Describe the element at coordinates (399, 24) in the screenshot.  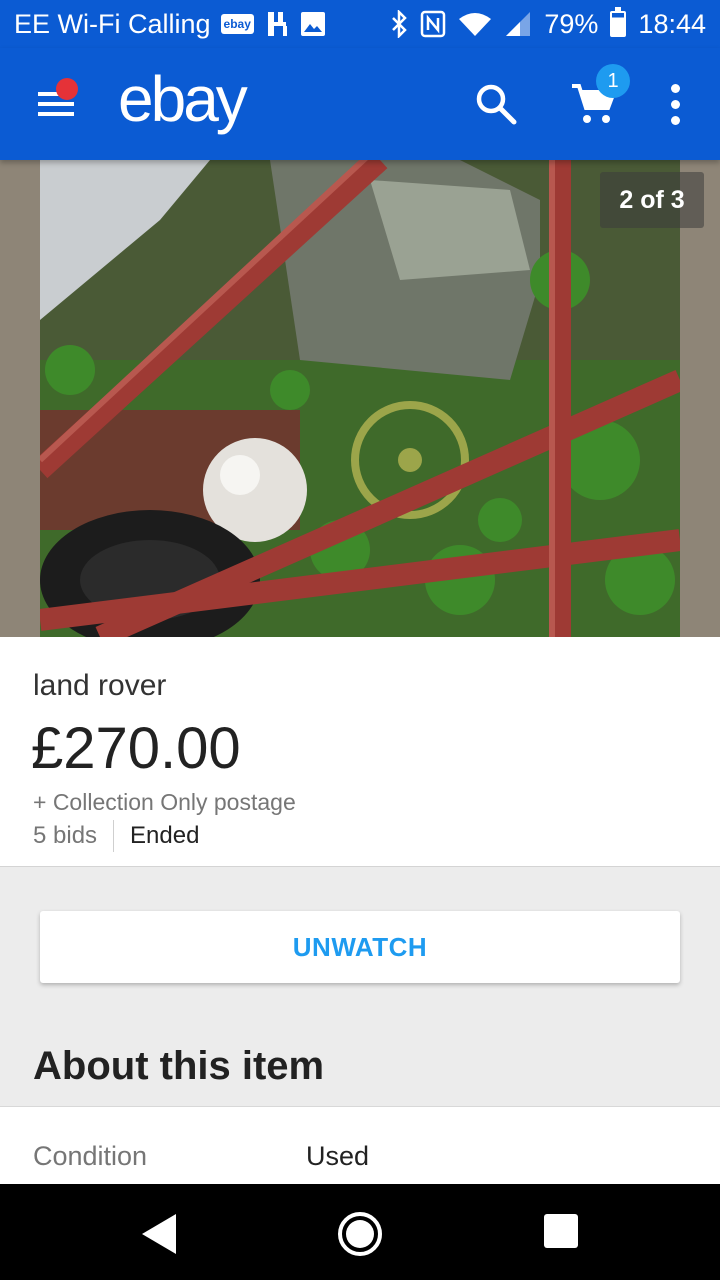
I see `bluetooth-icon` at that location.